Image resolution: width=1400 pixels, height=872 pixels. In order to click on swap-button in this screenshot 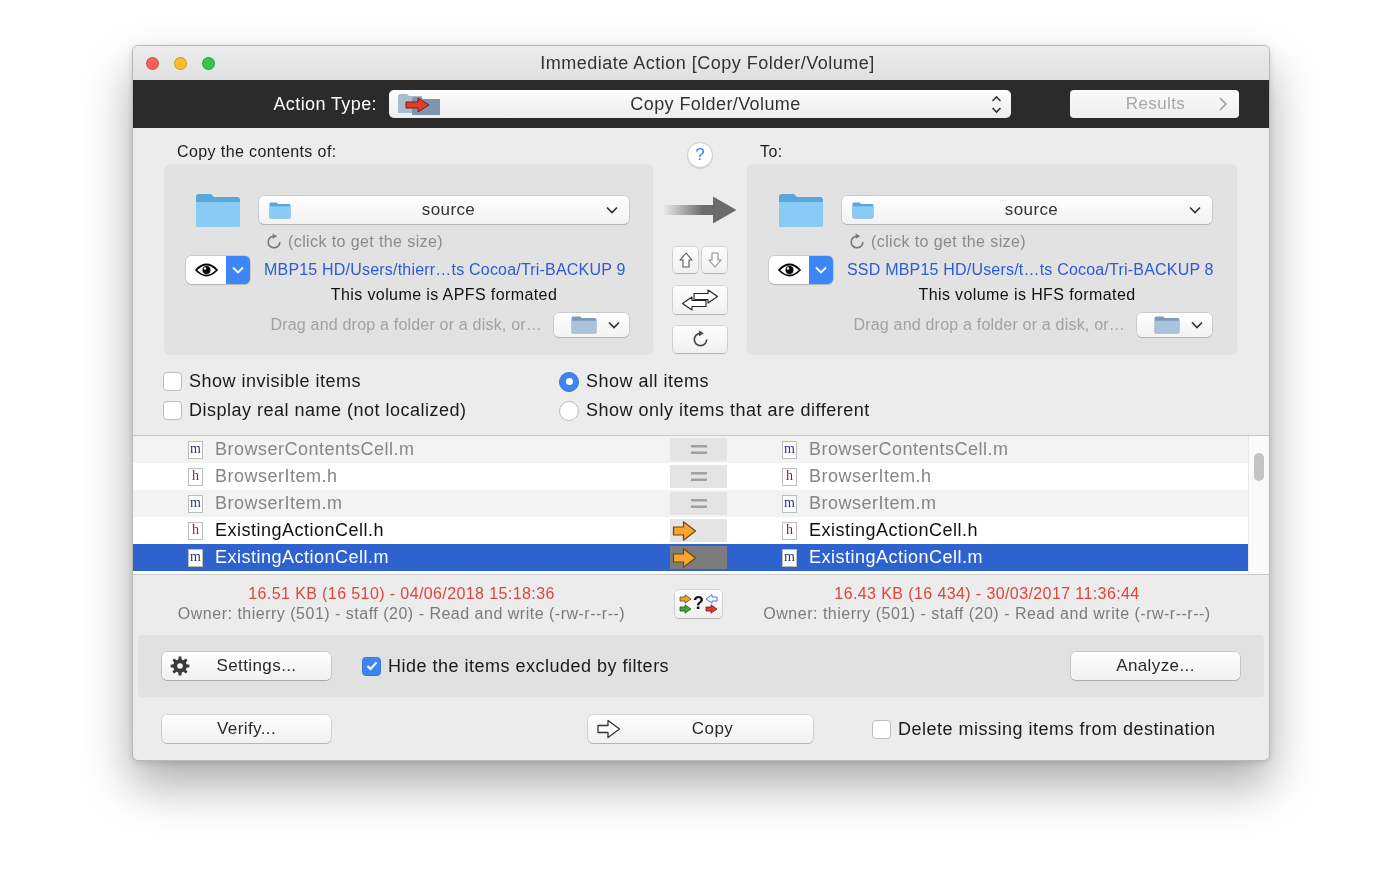, I will do `click(700, 300)`.